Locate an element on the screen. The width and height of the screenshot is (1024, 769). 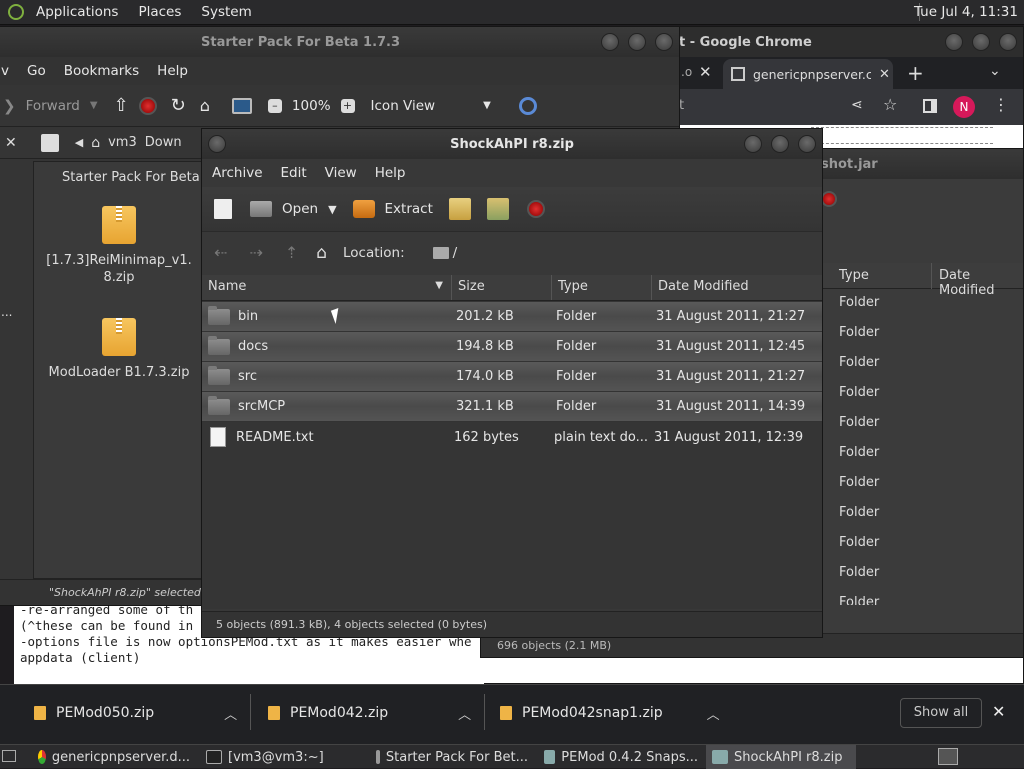
edit-menu: Edit is located at coordinates (294, 173).